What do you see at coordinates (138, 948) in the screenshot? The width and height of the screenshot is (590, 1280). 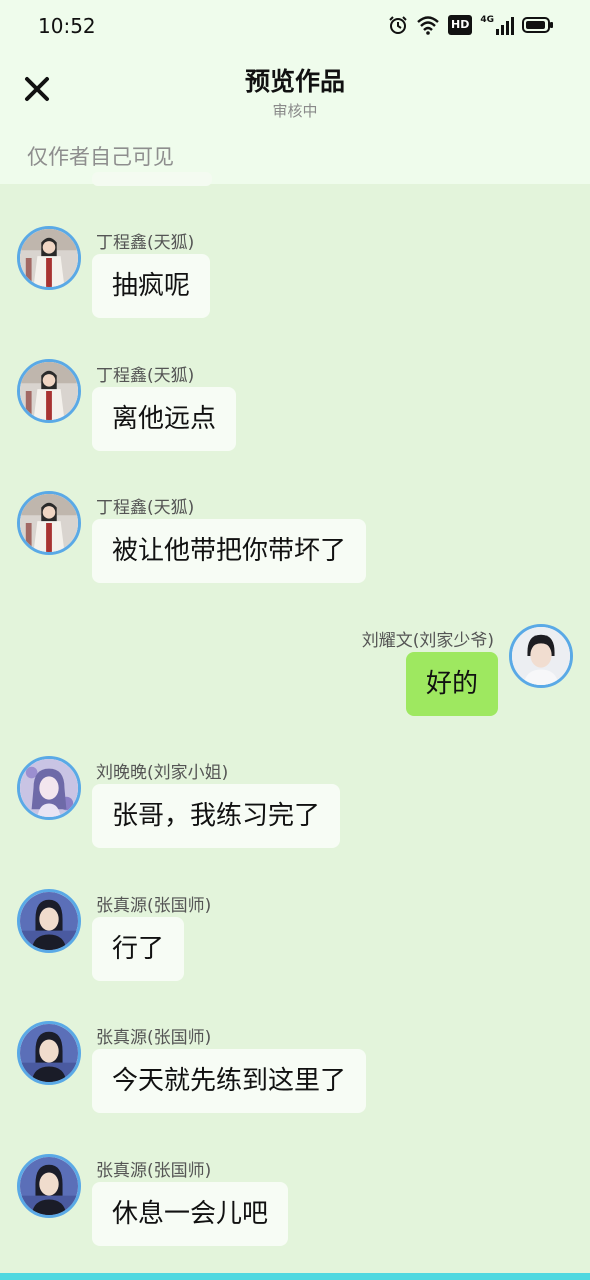 I see `message-bubble: 行了` at bounding box center [138, 948].